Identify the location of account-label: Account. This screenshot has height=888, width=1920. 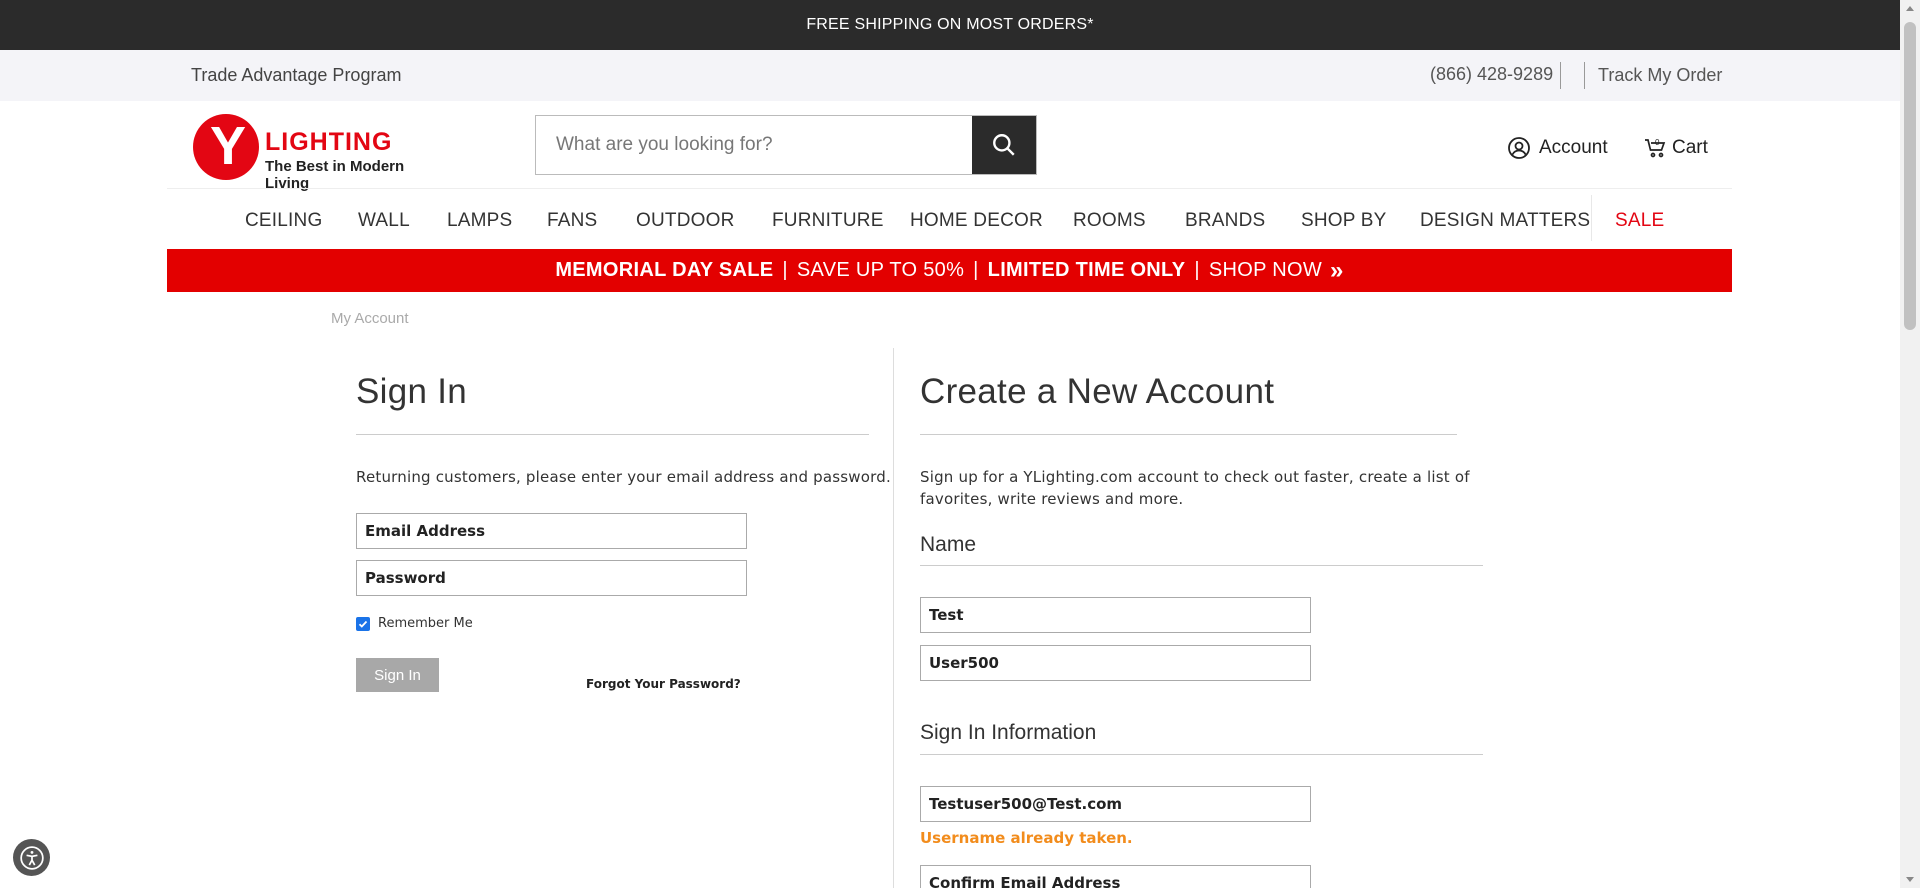
(1573, 147).